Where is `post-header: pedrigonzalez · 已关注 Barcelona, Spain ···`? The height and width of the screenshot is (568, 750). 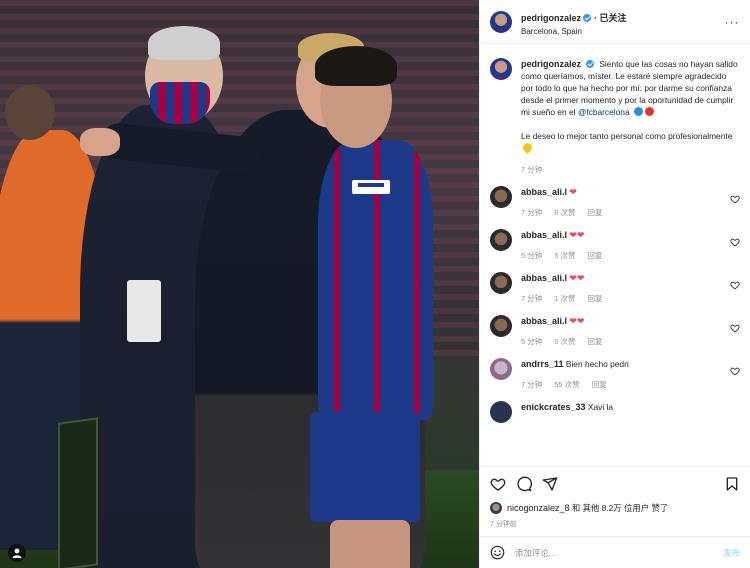
post-header: pedrigonzalez · 已关注 Barcelona, Spain ··· is located at coordinates (615, 22).